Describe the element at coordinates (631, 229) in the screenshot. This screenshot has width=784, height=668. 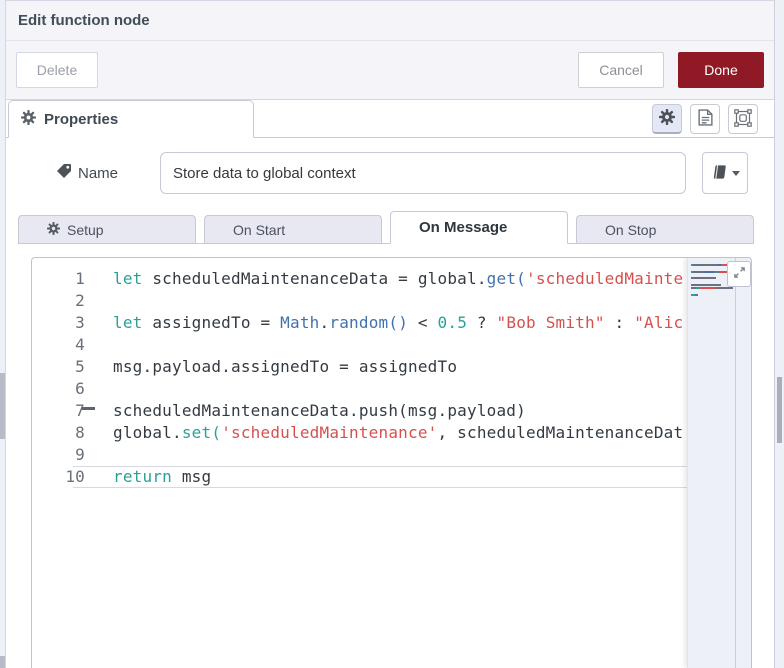
I see `tab-on-stop-label: On Stop` at that location.